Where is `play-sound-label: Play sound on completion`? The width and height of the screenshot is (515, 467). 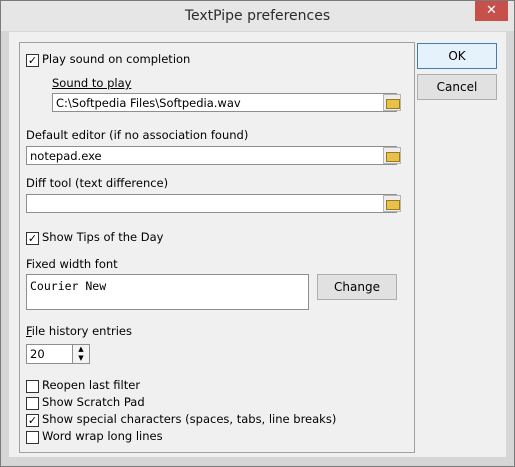 play-sound-label: Play sound on completion is located at coordinates (116, 59).